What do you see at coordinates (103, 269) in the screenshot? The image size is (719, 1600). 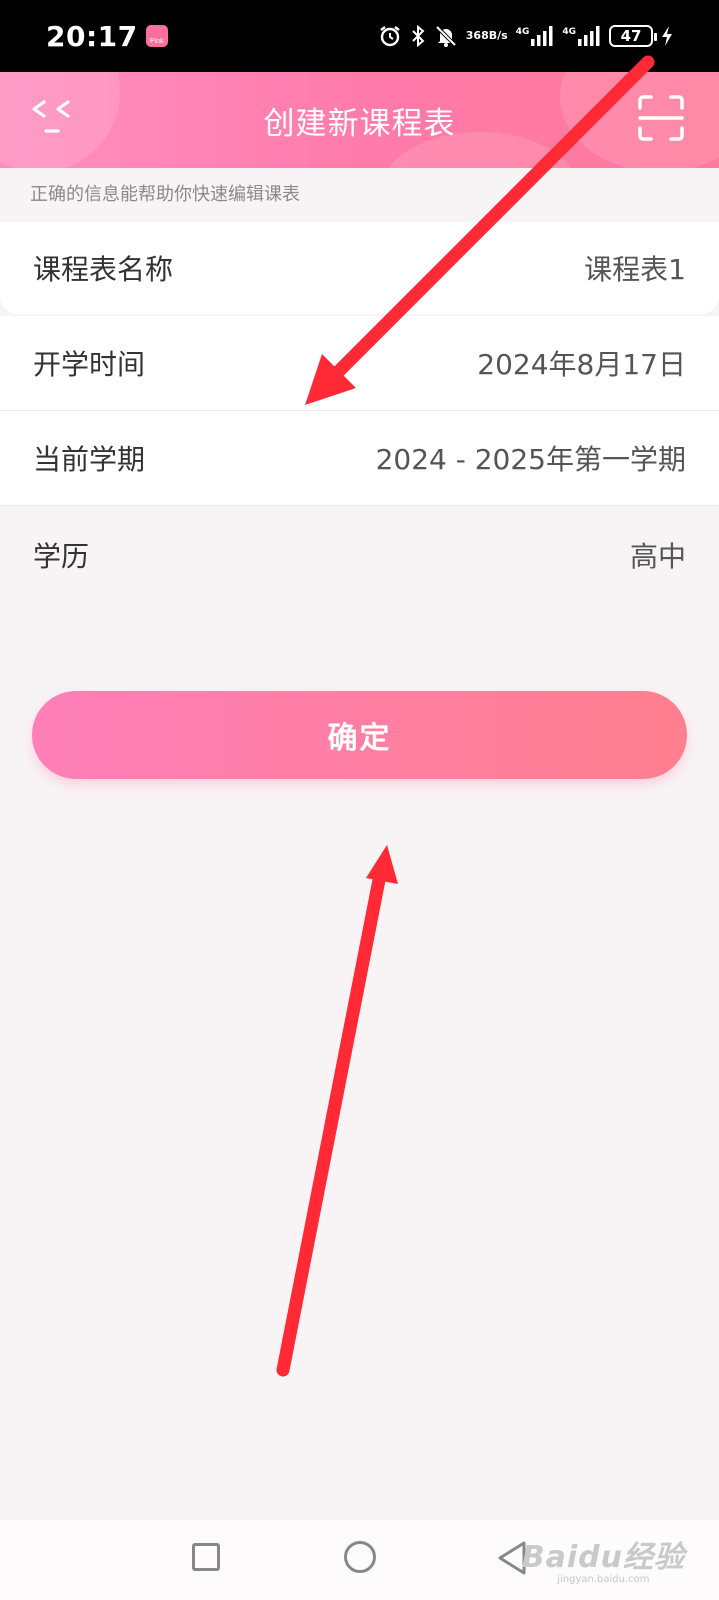 I see `row-label: 课程表名称` at bounding box center [103, 269].